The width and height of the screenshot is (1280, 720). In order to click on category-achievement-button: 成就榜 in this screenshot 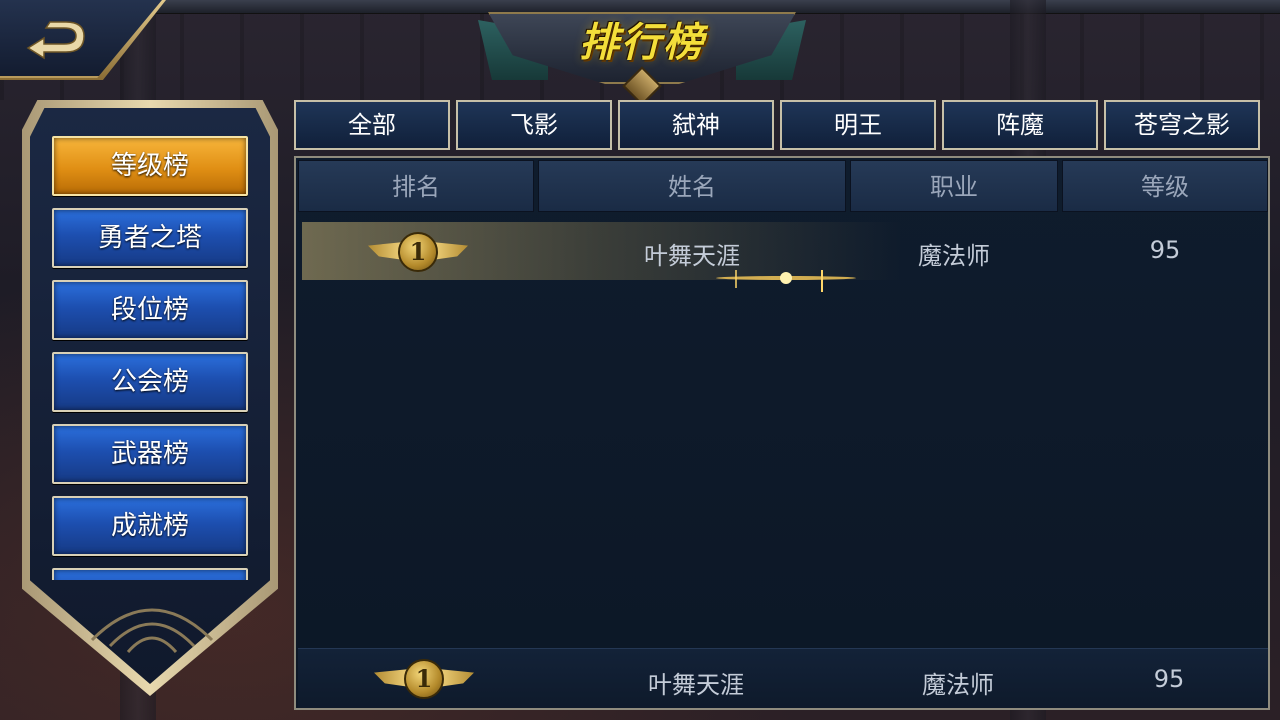, I will do `click(150, 526)`.